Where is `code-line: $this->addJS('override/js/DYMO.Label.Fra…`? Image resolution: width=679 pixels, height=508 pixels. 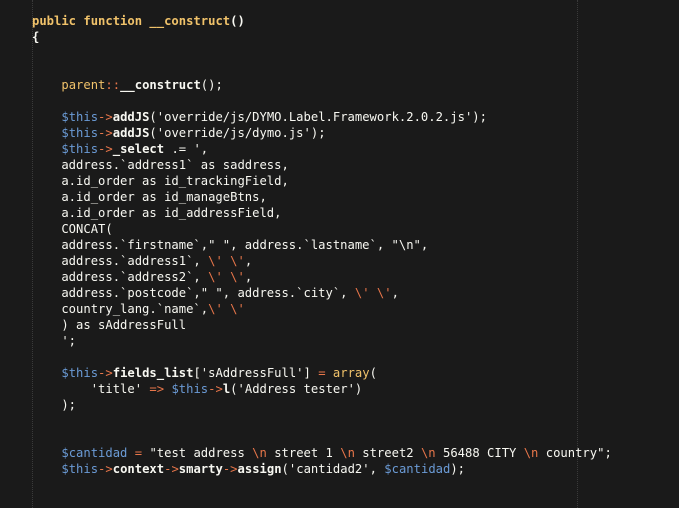
code-line: $this->addJS('override/js/DYMO.Label.Fra… is located at coordinates (339, 117).